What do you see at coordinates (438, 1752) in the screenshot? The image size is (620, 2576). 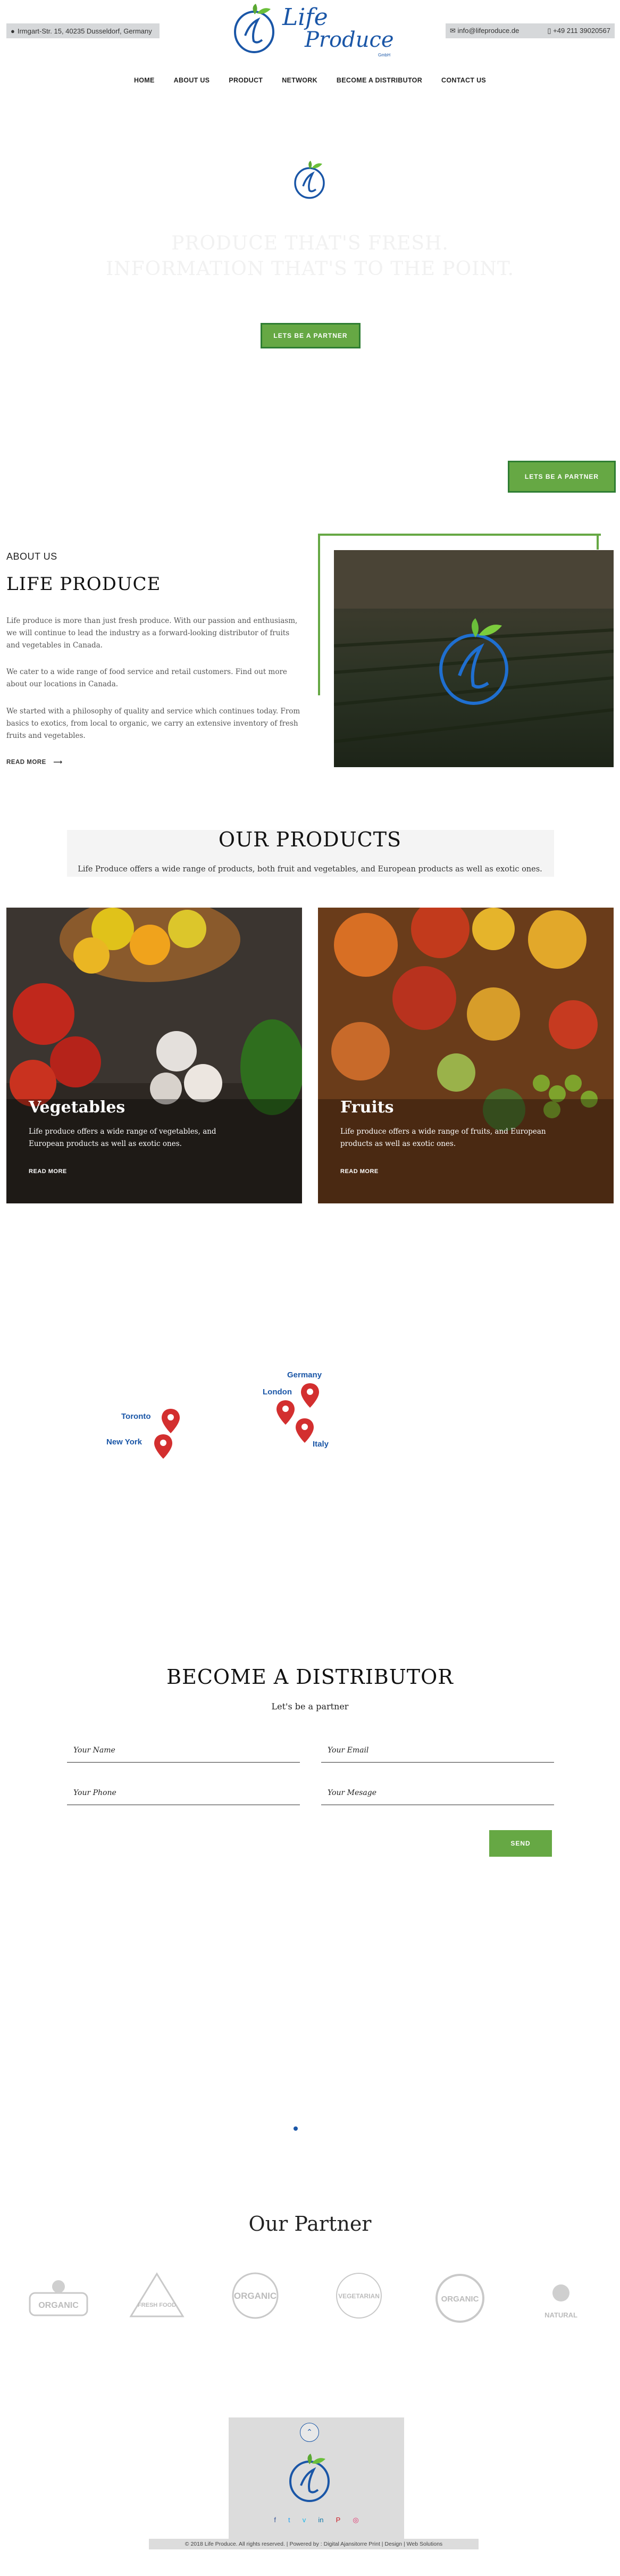 I see `email-field: Your Email` at bounding box center [438, 1752].